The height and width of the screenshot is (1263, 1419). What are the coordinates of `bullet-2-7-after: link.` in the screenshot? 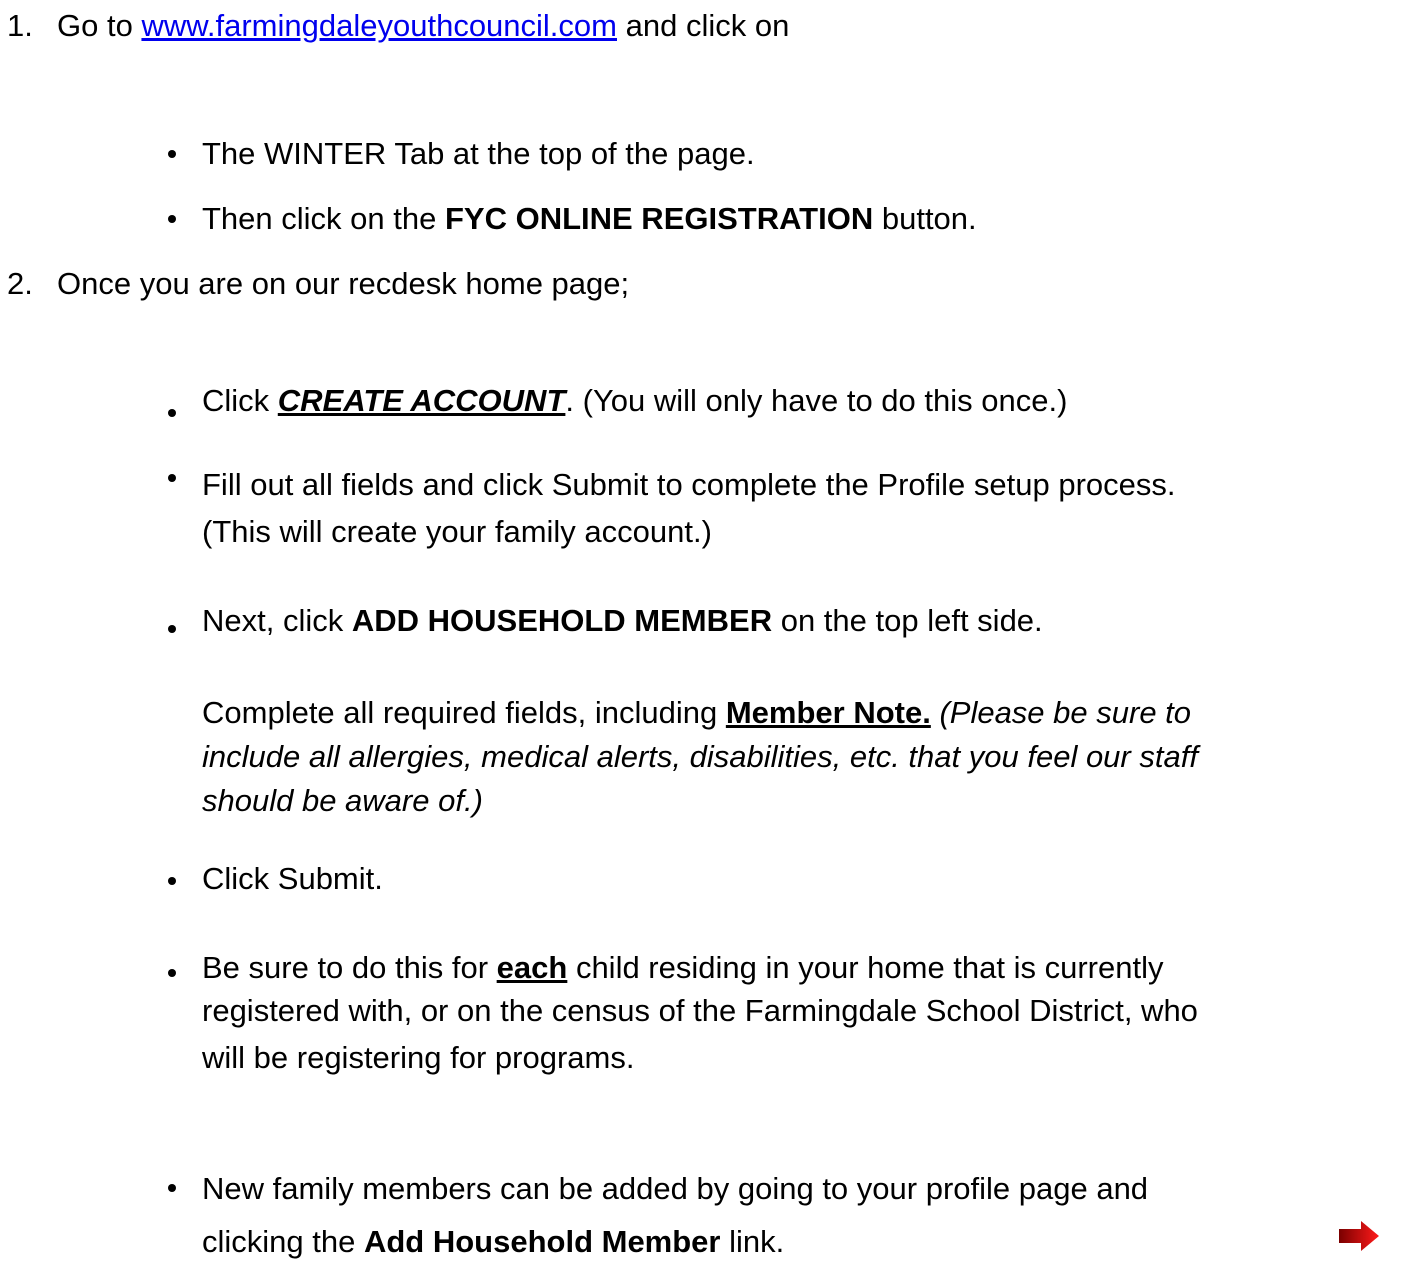 It's located at (752, 1241).